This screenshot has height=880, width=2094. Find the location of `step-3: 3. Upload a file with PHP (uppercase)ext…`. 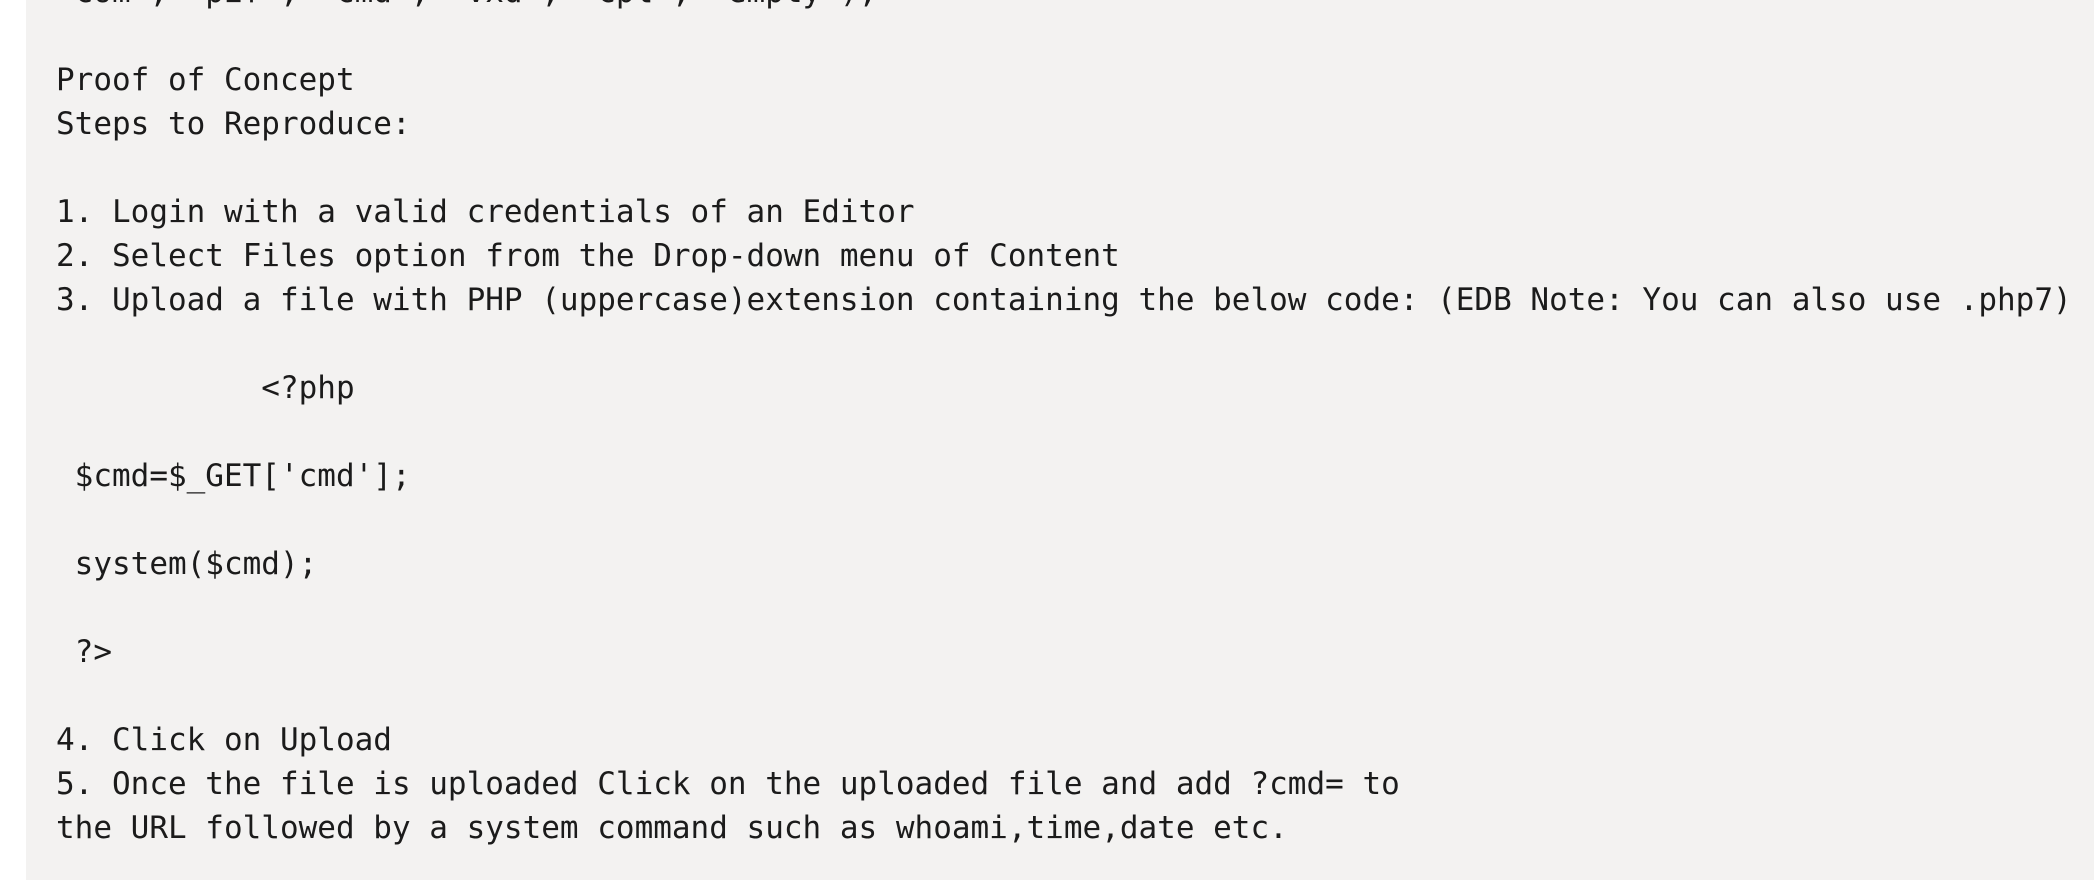

step-3: 3. Upload a file with PHP (uppercase)ext… is located at coordinates (1064, 300).